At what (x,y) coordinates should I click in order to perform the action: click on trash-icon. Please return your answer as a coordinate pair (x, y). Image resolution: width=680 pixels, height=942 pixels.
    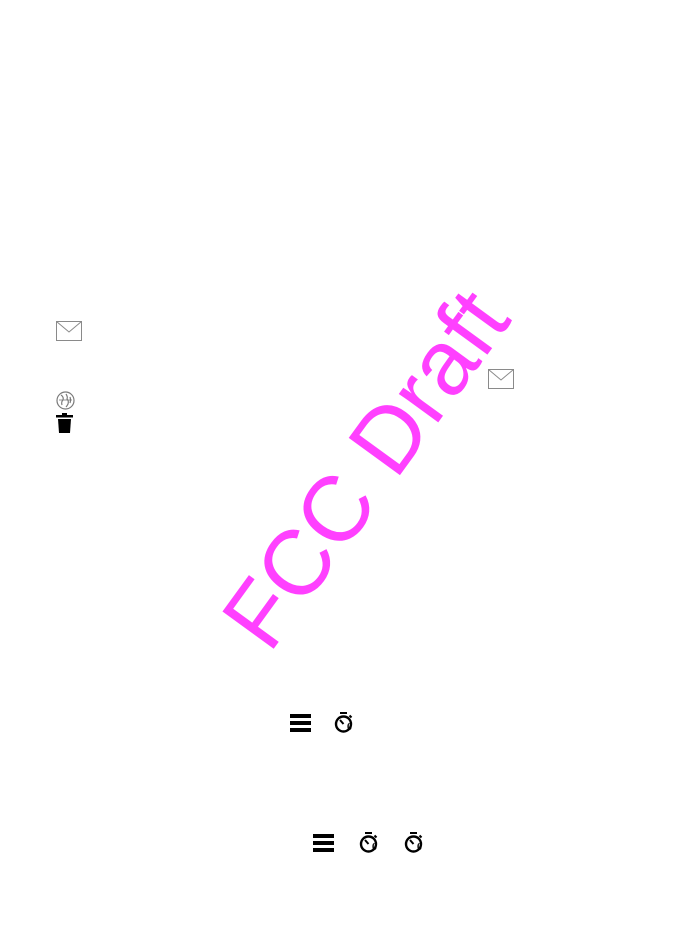
    Looking at the image, I should click on (64, 423).